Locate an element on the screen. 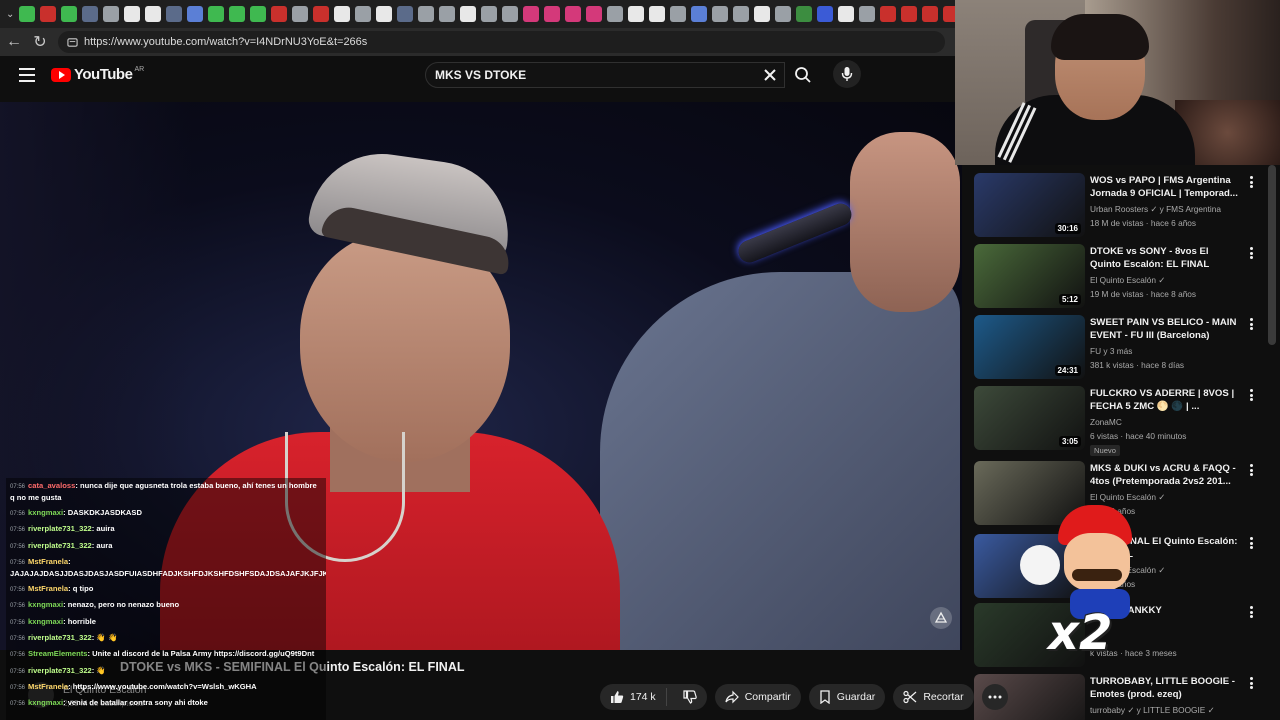 This screenshot has width=1280, height=720. site-info-icon is located at coordinates (72, 42).